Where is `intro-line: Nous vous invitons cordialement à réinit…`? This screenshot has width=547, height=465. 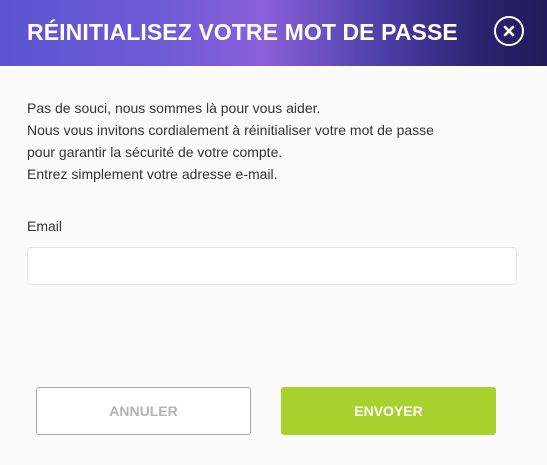
intro-line: Nous vous invitons cordialement à réinit… is located at coordinates (230, 130).